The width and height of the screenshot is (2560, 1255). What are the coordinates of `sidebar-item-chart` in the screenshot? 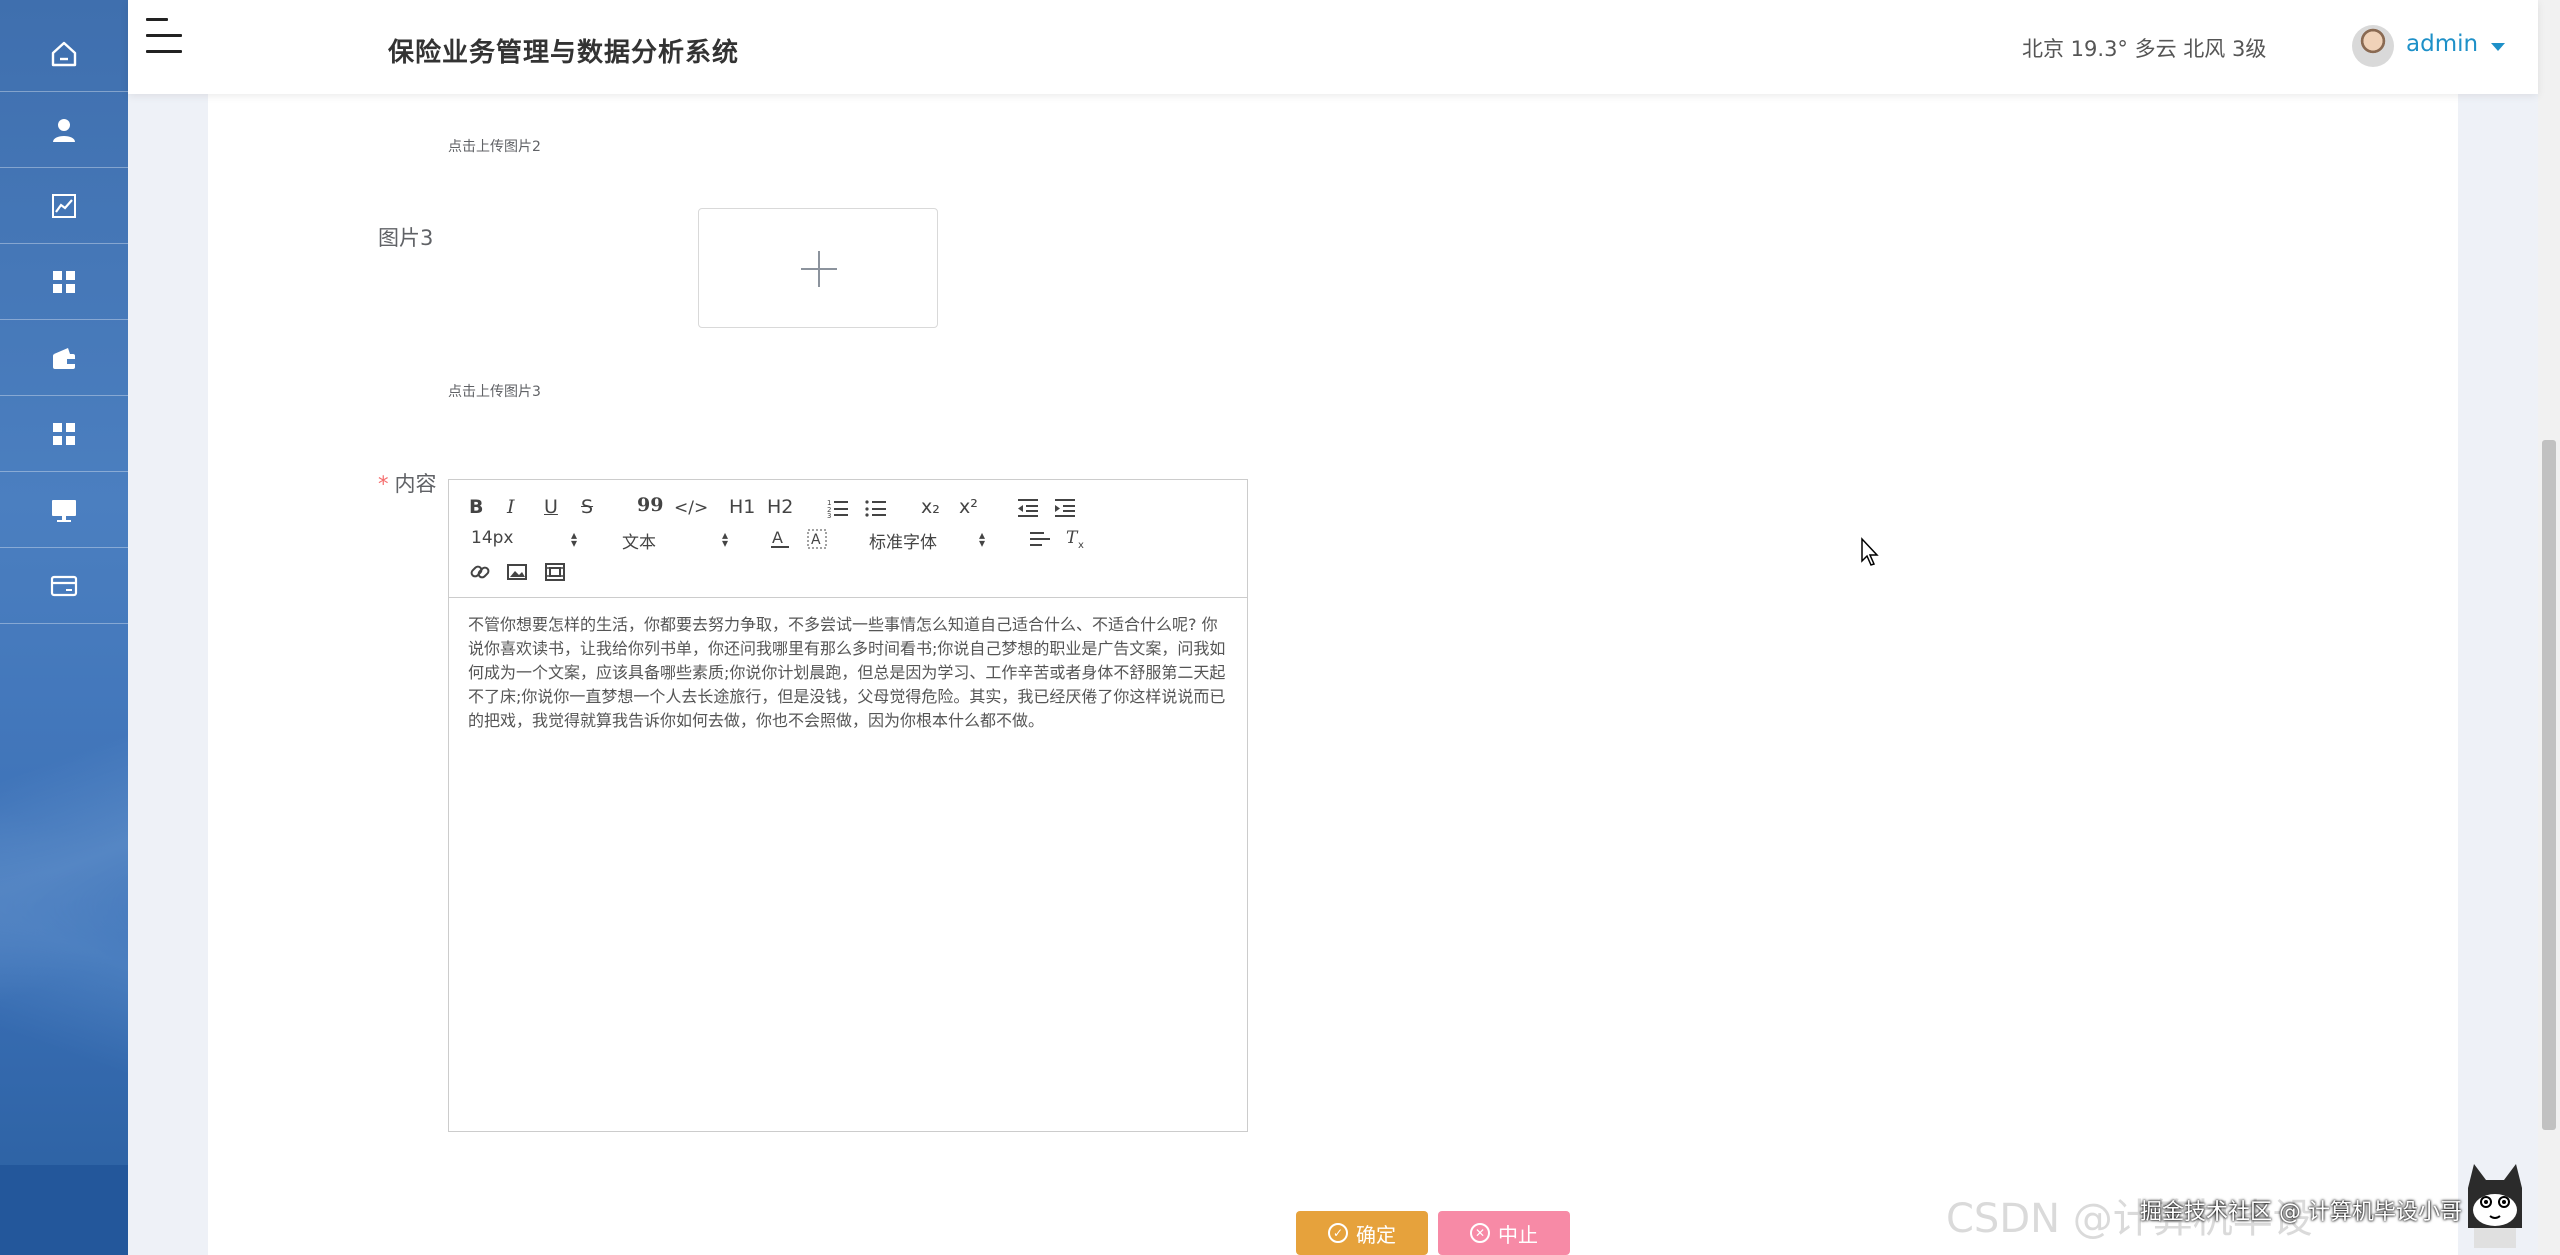 It's located at (64, 206).